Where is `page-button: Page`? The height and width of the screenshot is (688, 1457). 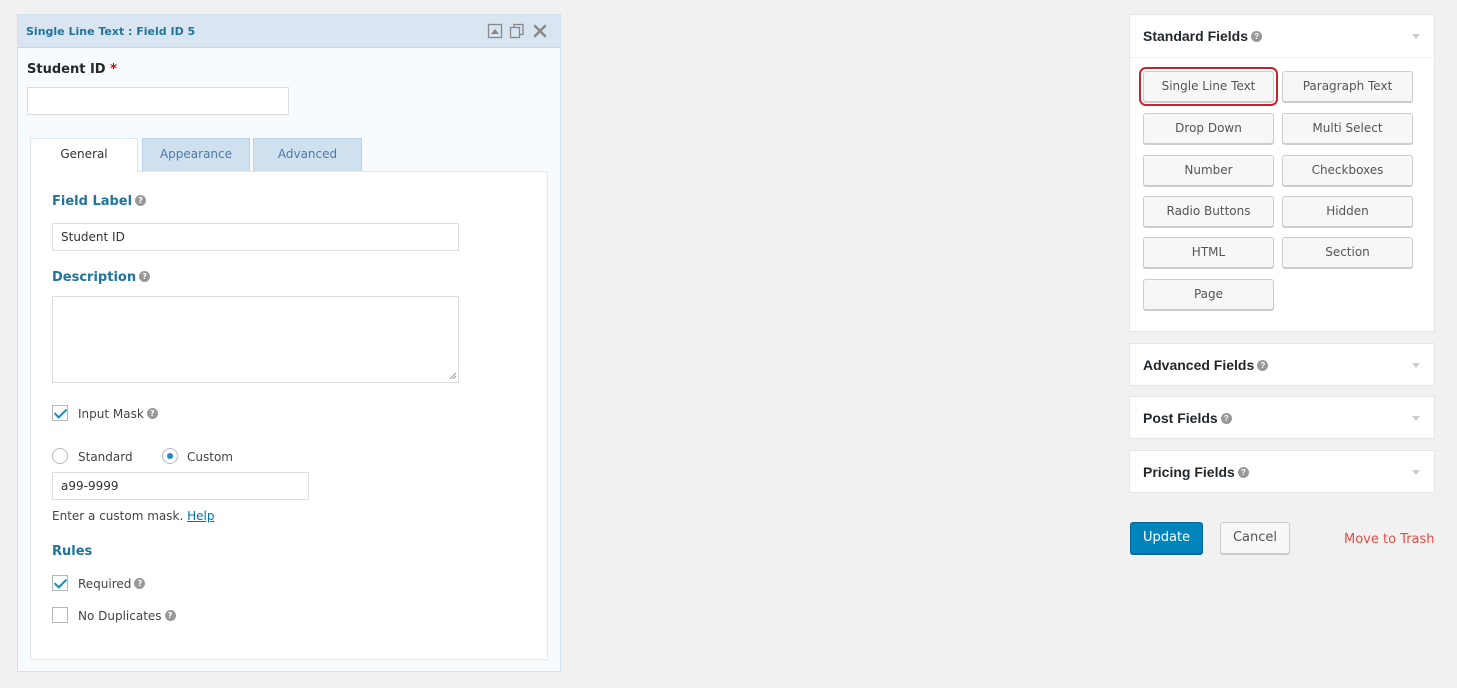
page-button: Page is located at coordinates (1208, 294).